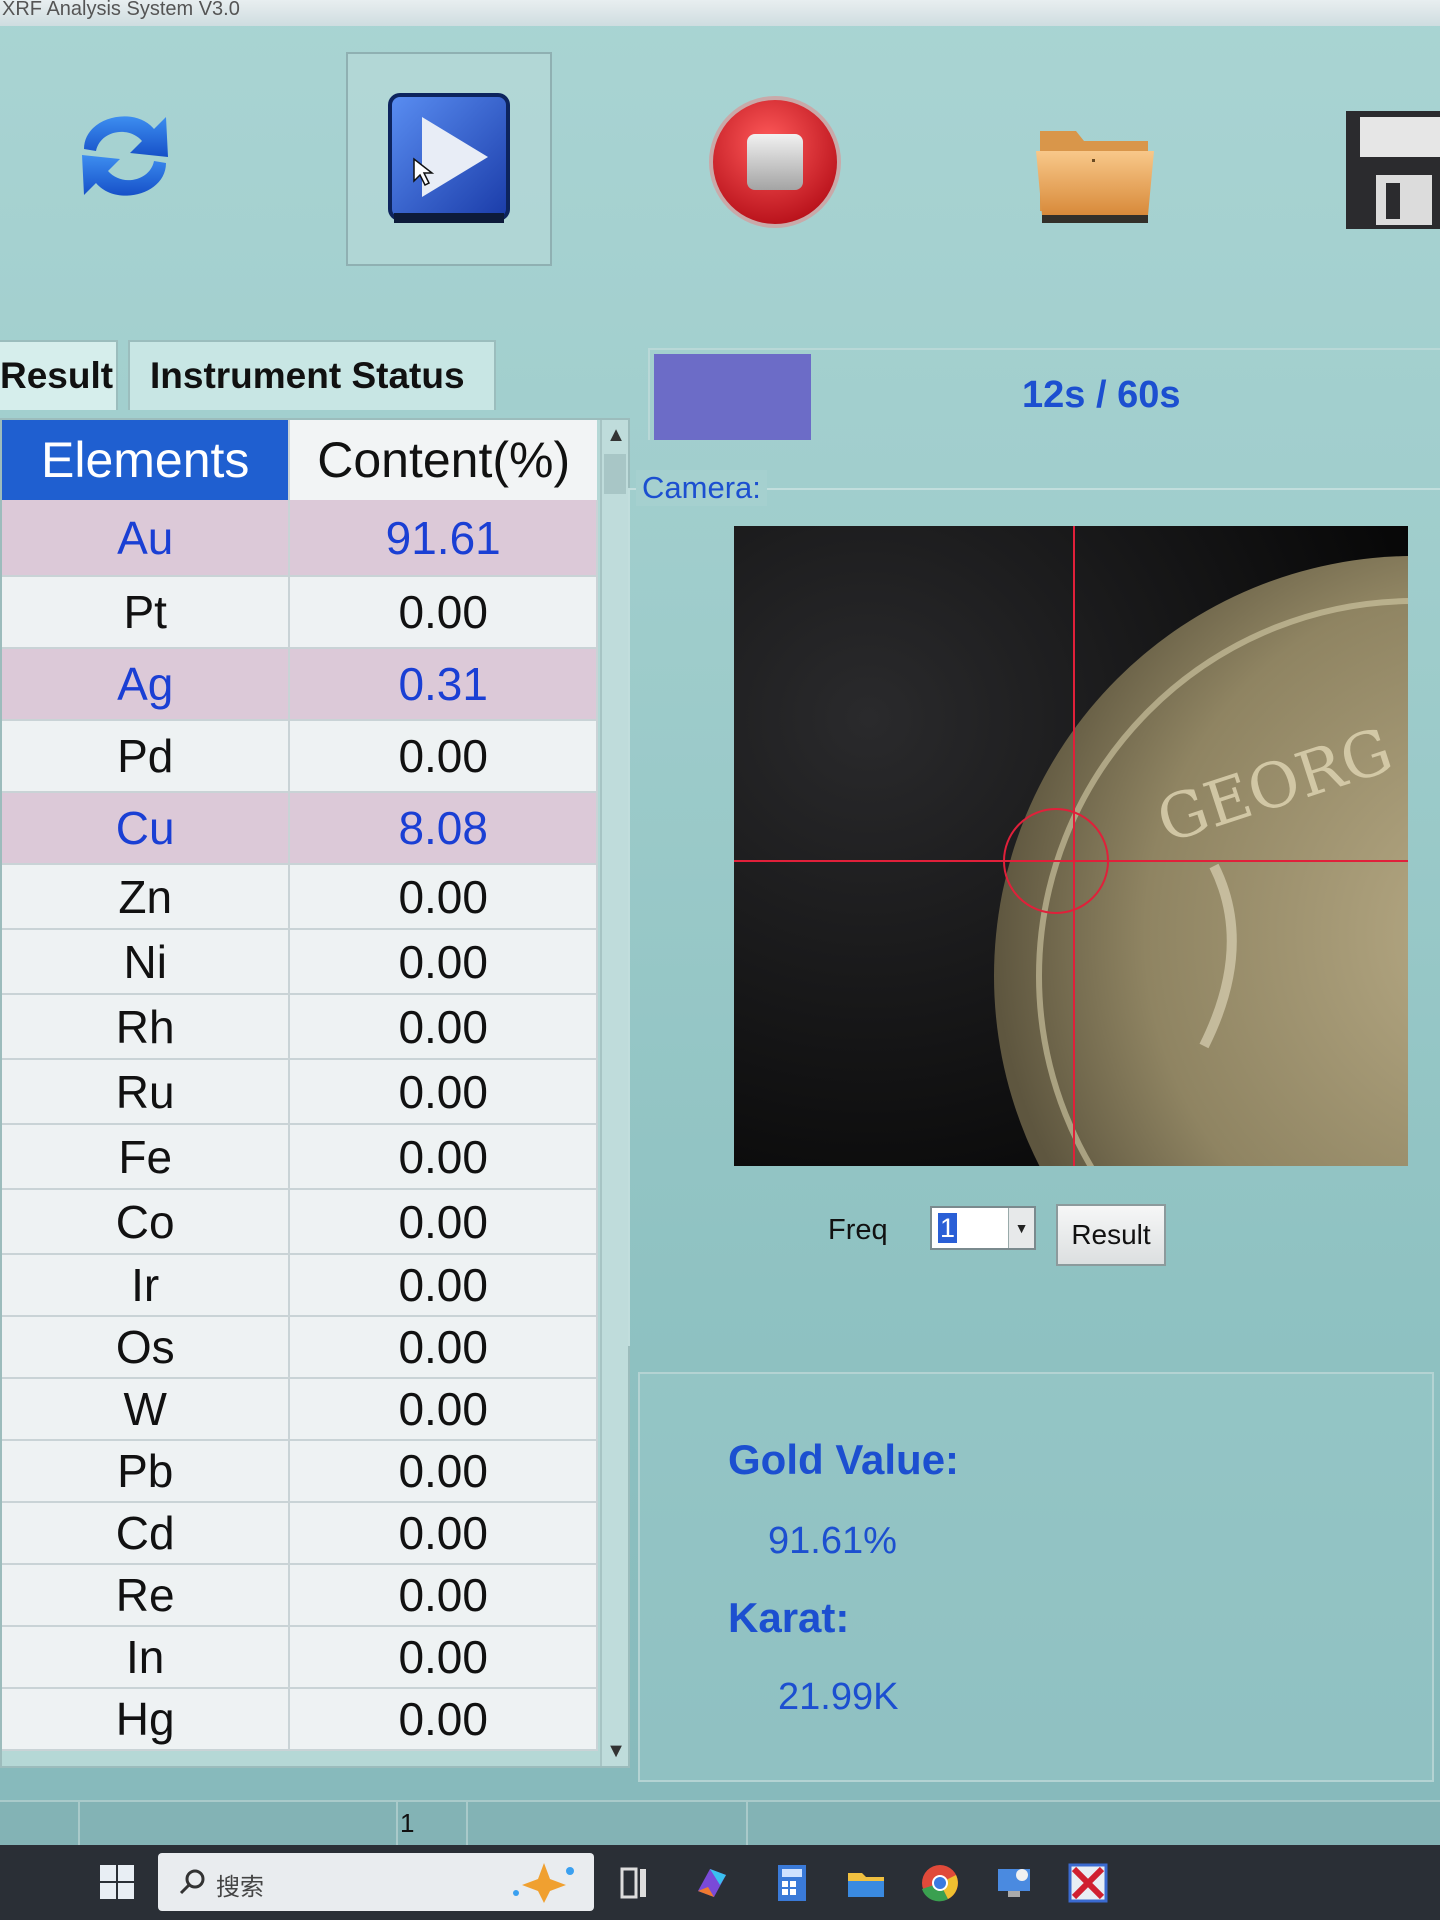  I want to click on taskbar-search-text: 搜索, so click(240, 1887).